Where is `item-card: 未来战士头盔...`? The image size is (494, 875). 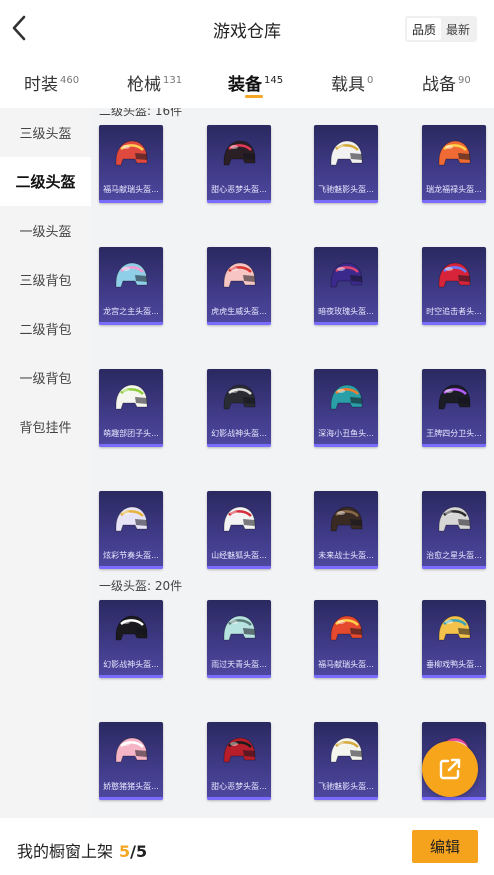 item-card: 未来战士头盔... is located at coordinates (346, 530).